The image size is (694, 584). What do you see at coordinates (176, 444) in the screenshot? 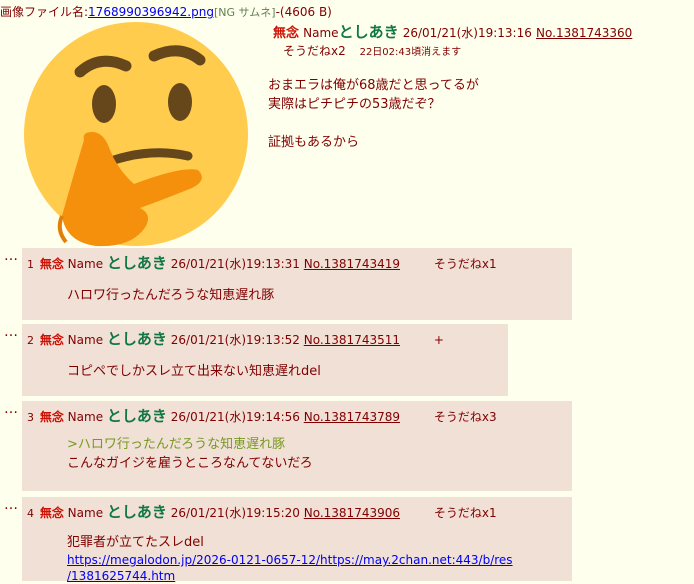
I see `reply-quote-line: >ハロワ行ったんだろうな知恵遅れ豚` at bounding box center [176, 444].